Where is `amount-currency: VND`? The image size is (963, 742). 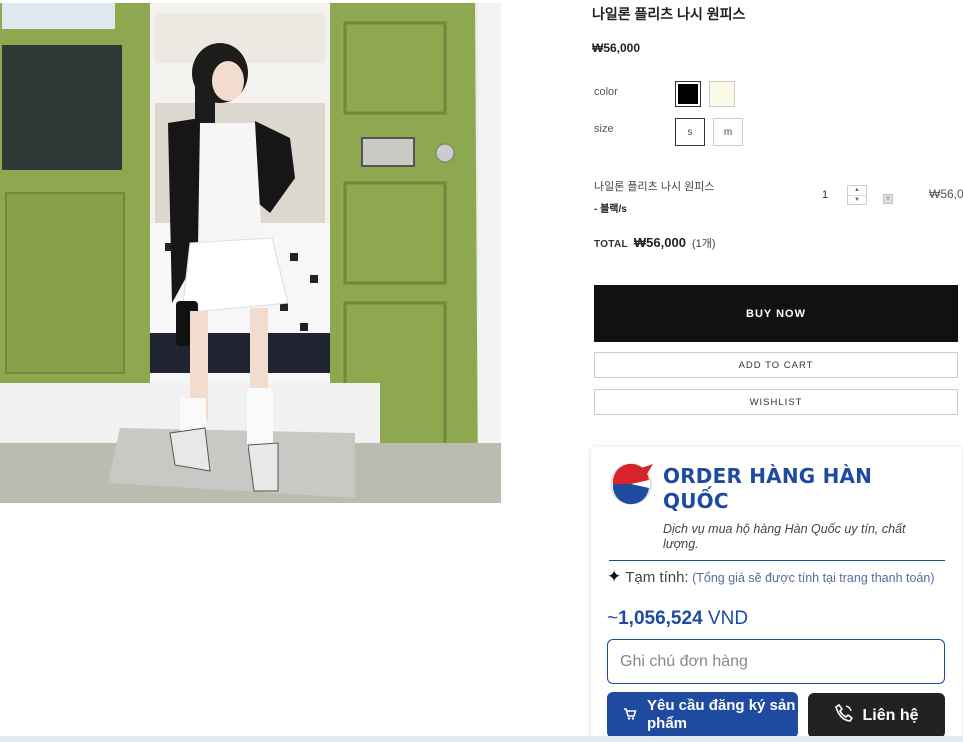
amount-currency: VND is located at coordinates (728, 618).